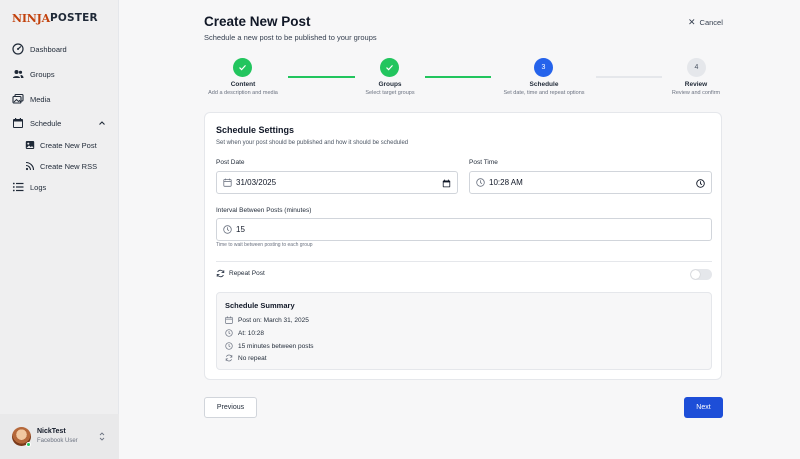 This screenshot has width=800, height=459. What do you see at coordinates (42, 74) in the screenshot?
I see `sidebar-item-label: Groups` at bounding box center [42, 74].